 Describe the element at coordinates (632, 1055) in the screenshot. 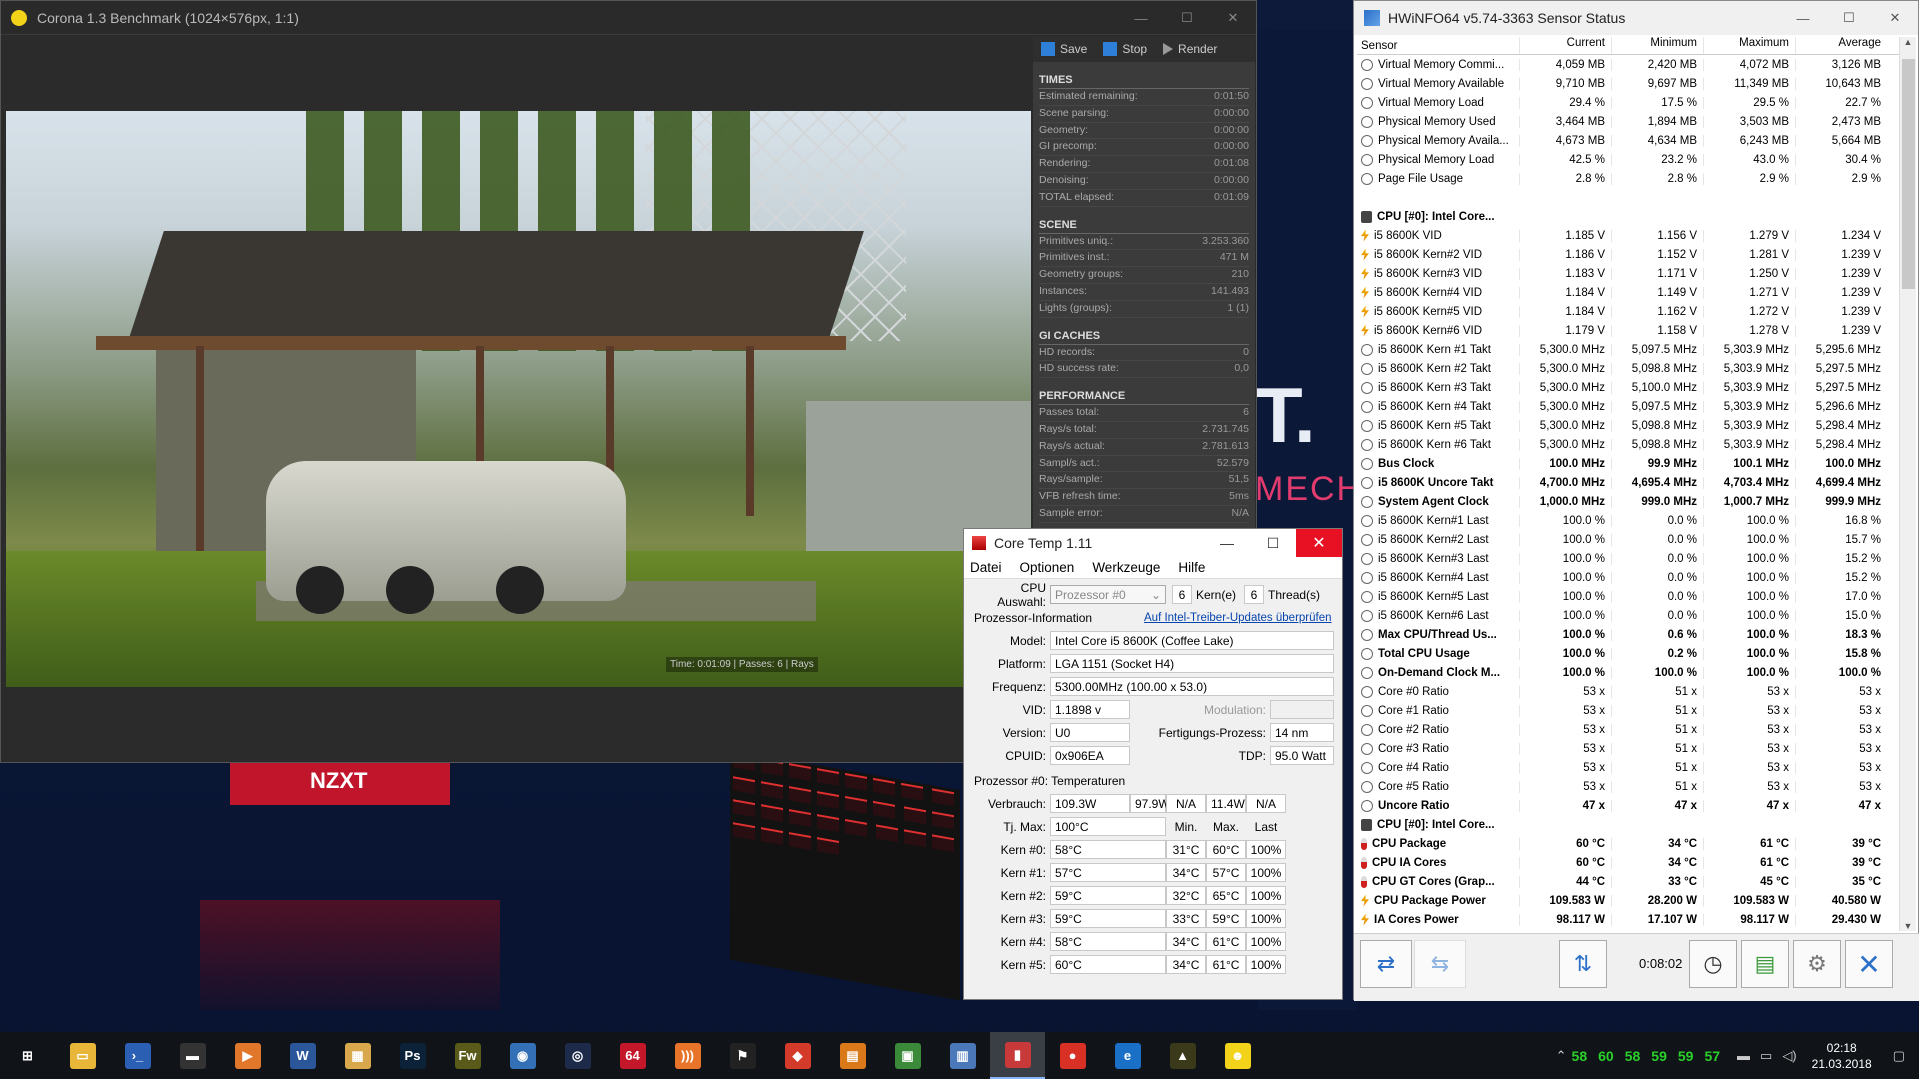

I see `aida64-icon: 64` at that location.